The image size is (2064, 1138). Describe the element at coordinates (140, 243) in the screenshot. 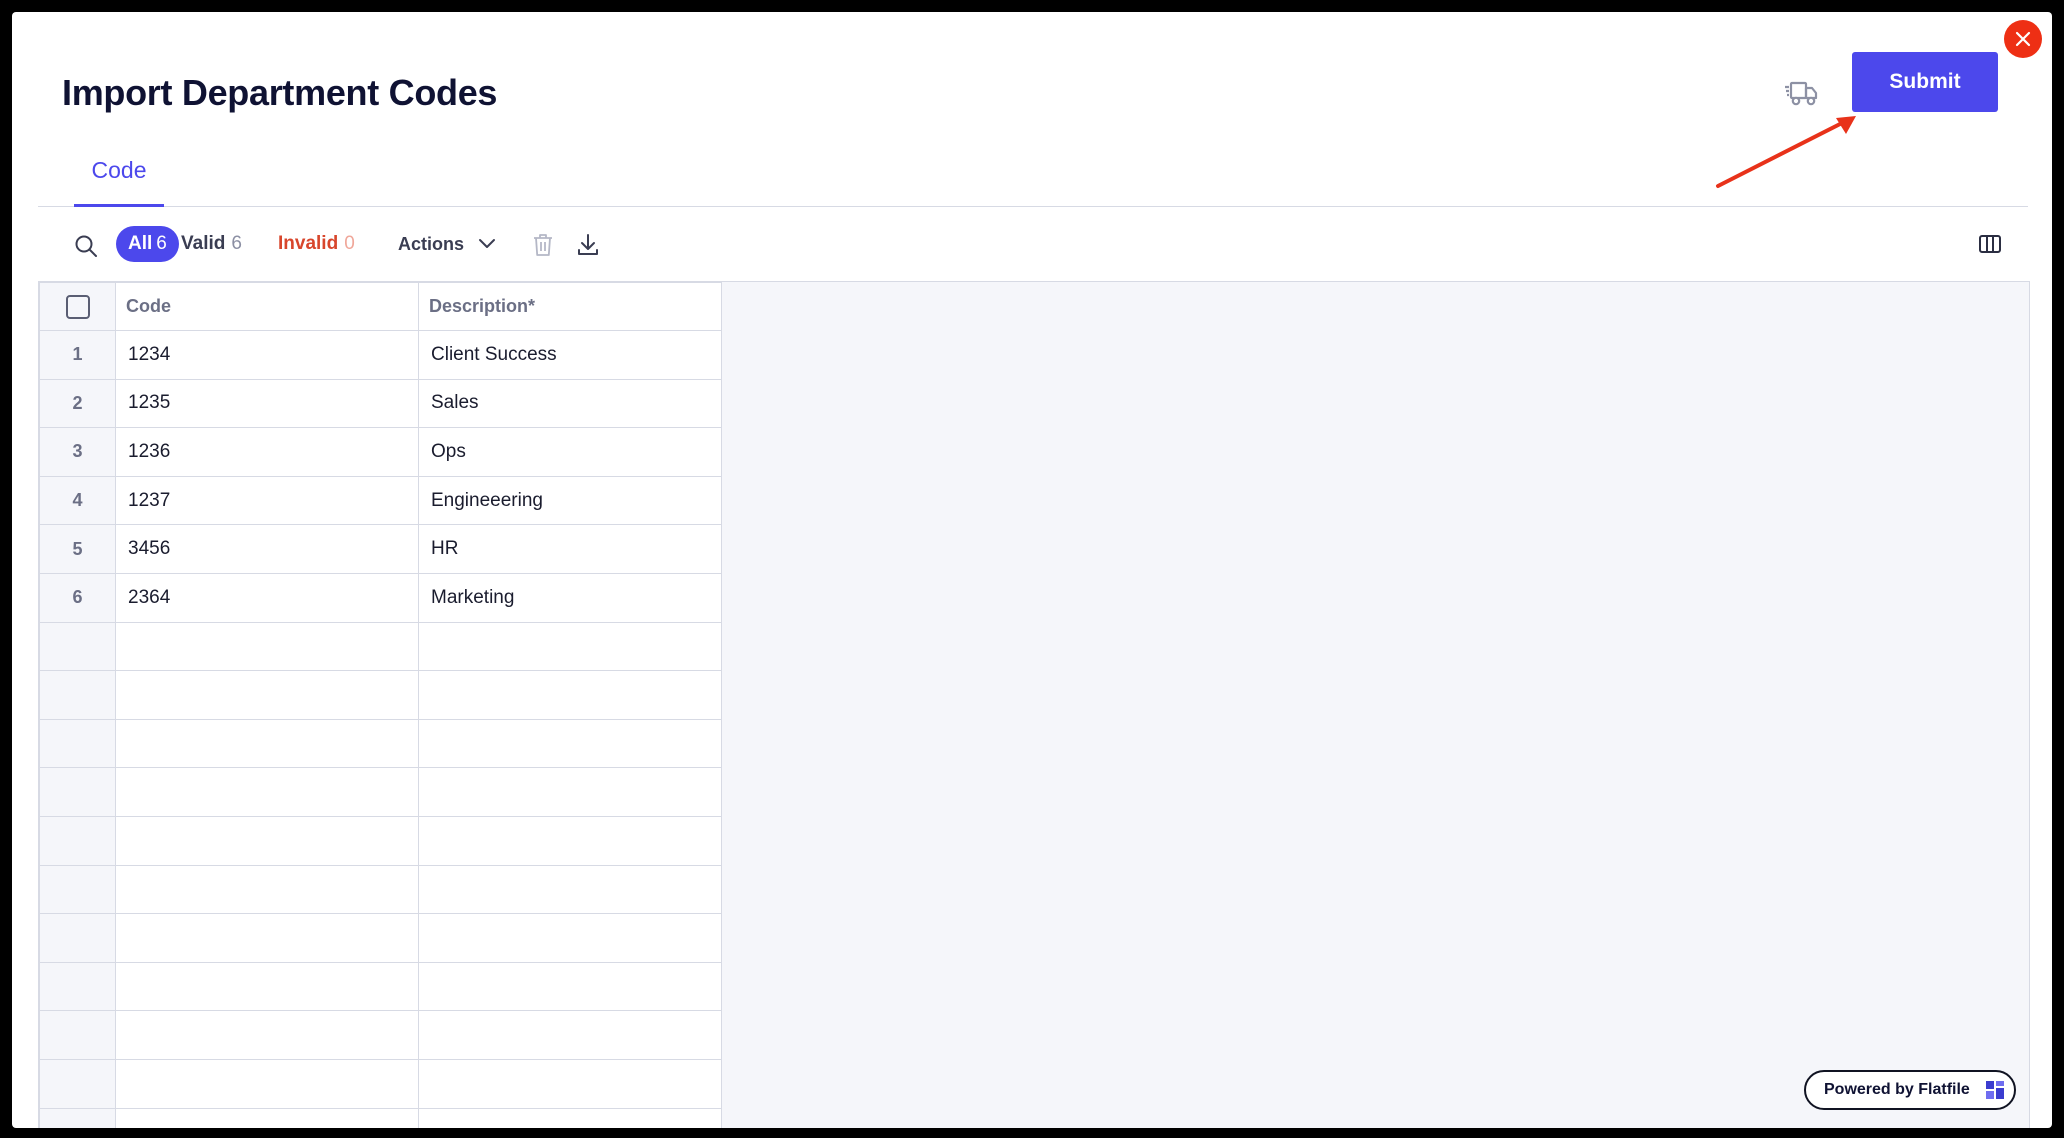

I see `filter-all-label: All` at that location.